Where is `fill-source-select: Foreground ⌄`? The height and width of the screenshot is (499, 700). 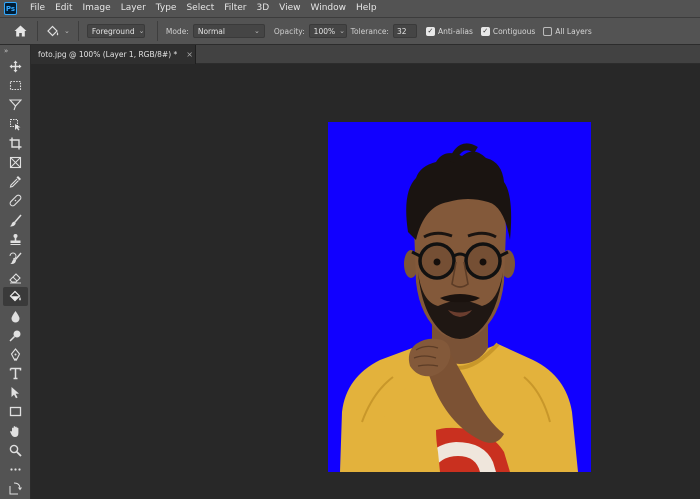
fill-source-select: Foreground ⌄ is located at coordinates (115, 31).